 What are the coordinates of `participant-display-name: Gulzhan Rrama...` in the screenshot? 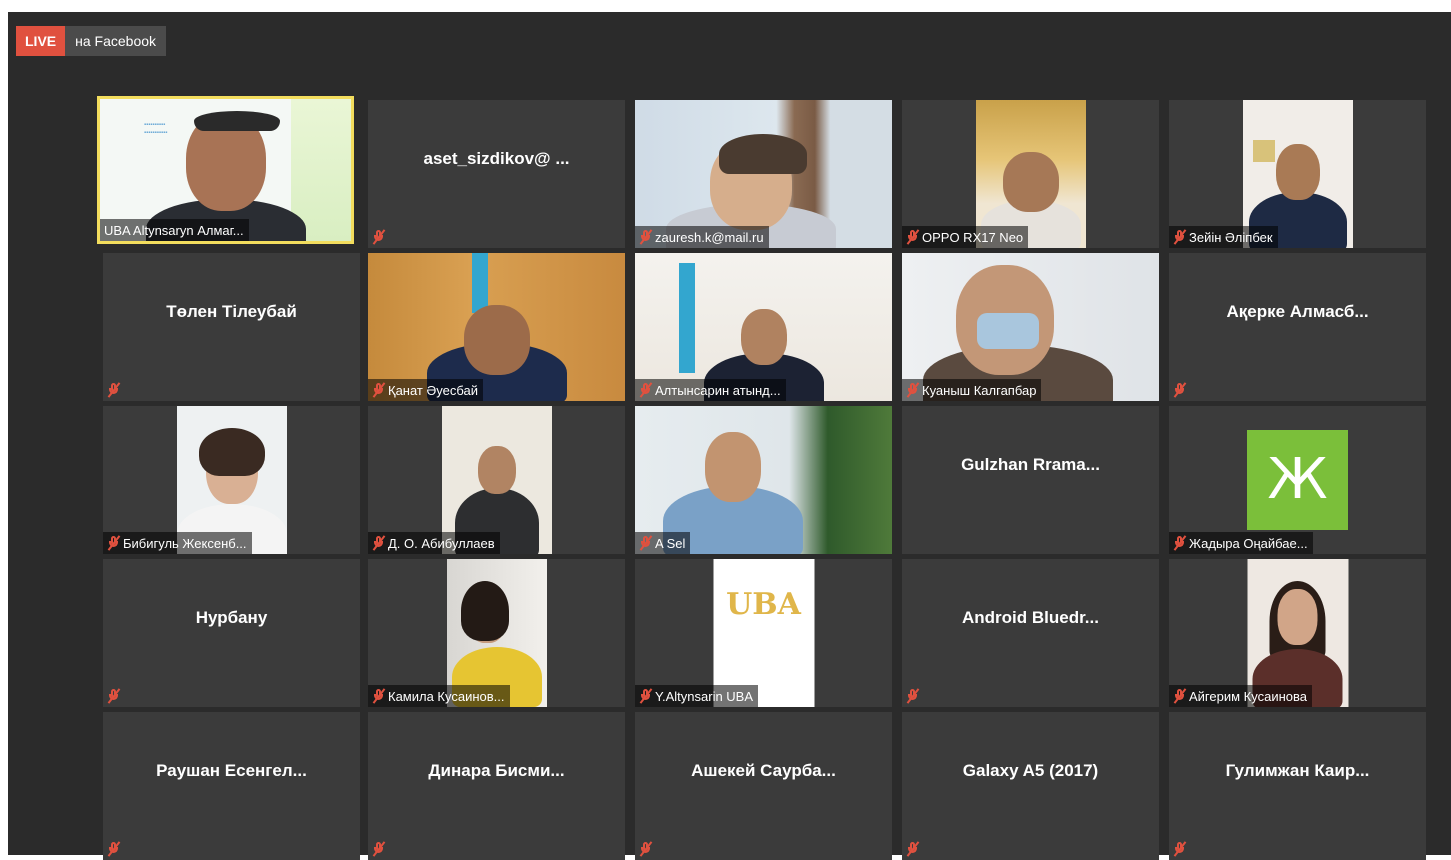 It's located at (1030, 465).